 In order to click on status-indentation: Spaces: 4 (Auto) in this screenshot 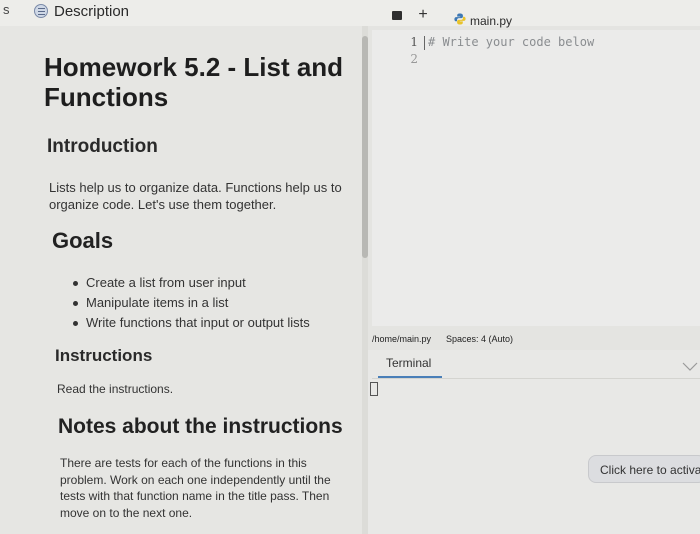, I will do `click(479, 339)`.